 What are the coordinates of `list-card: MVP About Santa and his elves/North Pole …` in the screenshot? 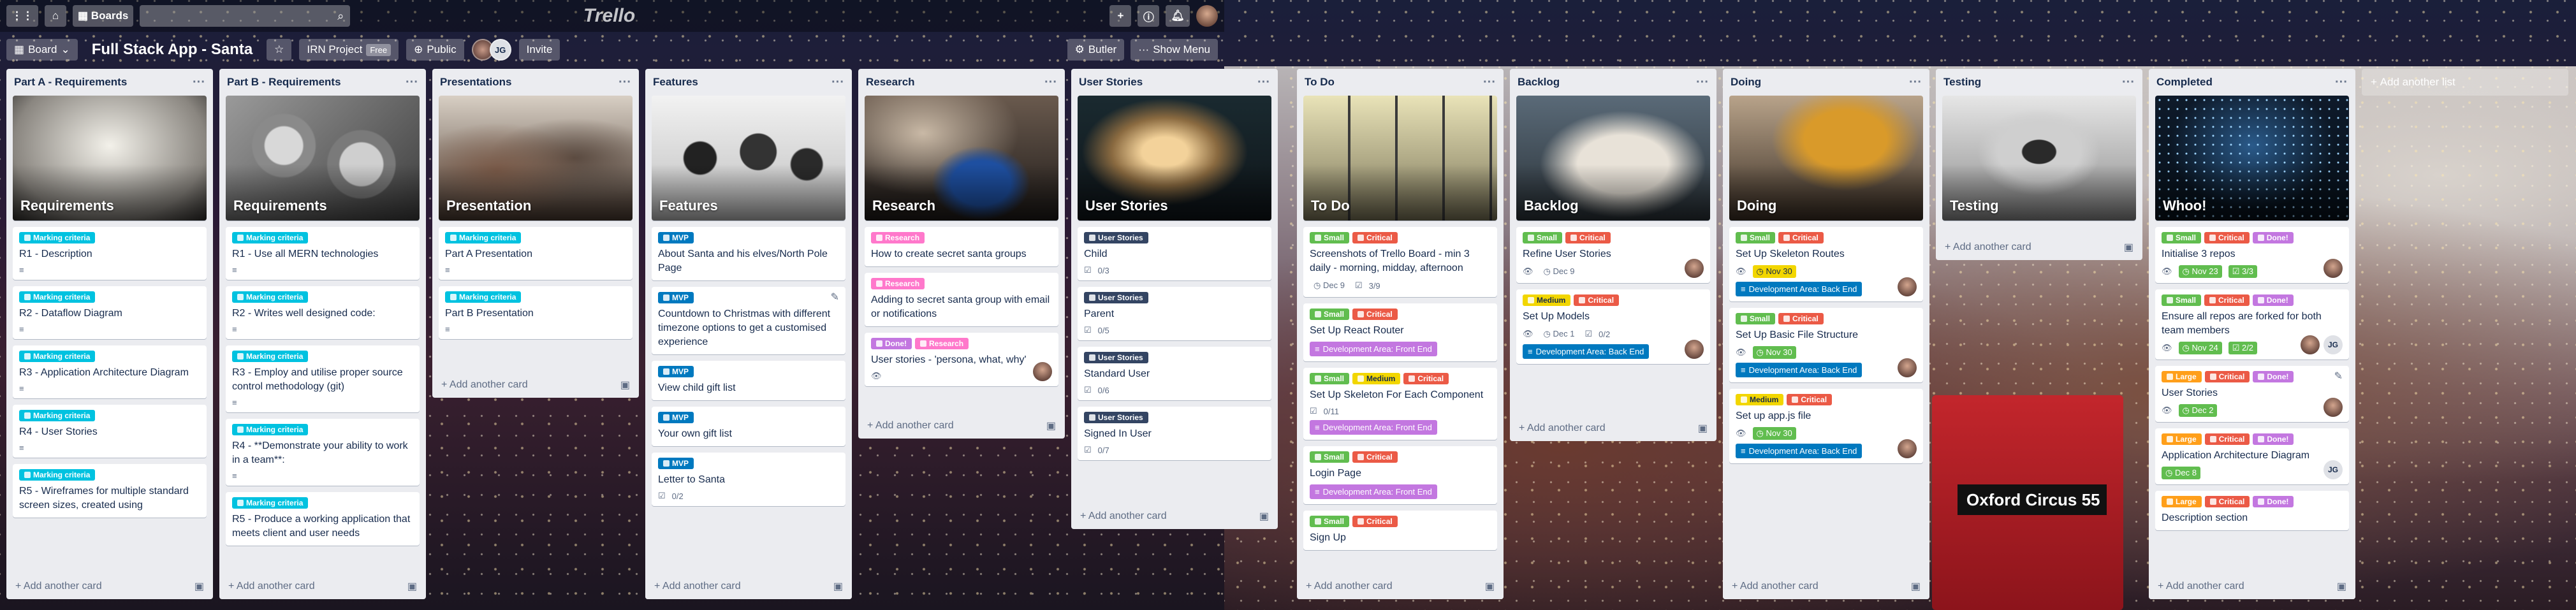 It's located at (749, 253).